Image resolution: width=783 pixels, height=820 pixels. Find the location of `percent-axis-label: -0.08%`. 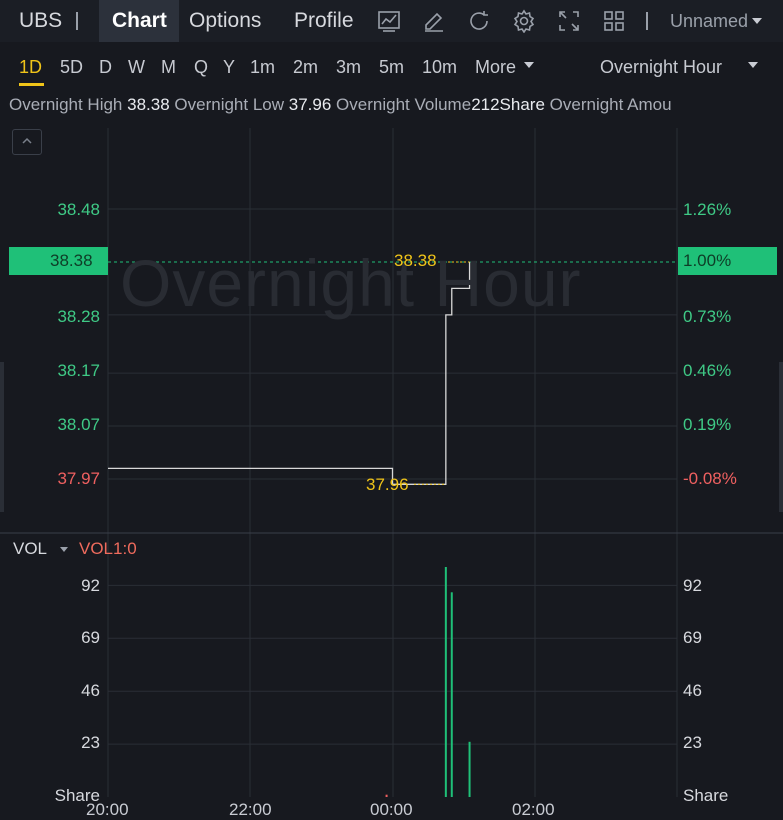

percent-axis-label: -0.08% is located at coordinates (710, 478).